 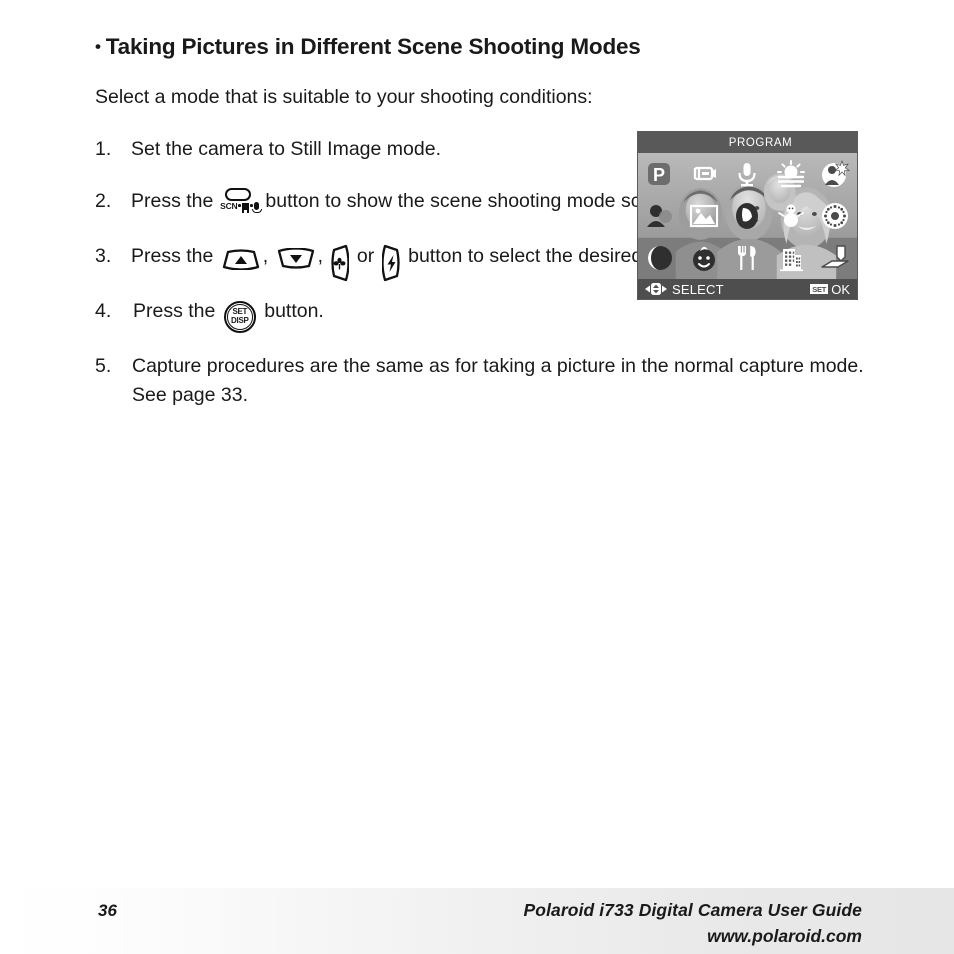 What do you see at coordinates (791, 216) in the screenshot?
I see `snow-mode-icon` at bounding box center [791, 216].